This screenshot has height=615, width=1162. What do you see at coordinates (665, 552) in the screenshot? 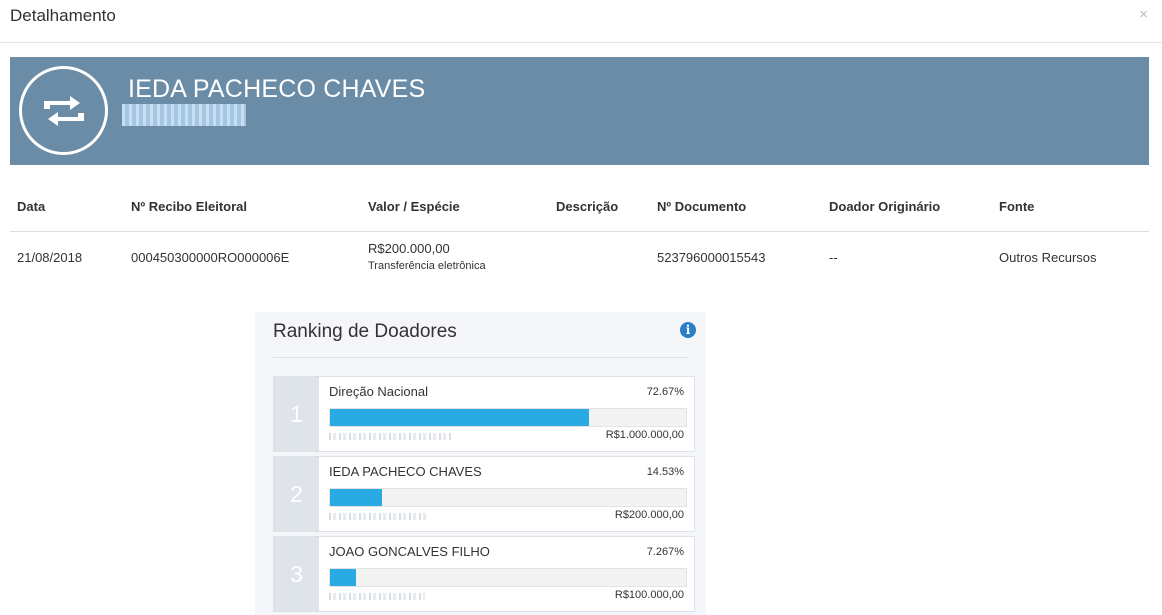
I see `donor-percent: 7.267%` at bounding box center [665, 552].